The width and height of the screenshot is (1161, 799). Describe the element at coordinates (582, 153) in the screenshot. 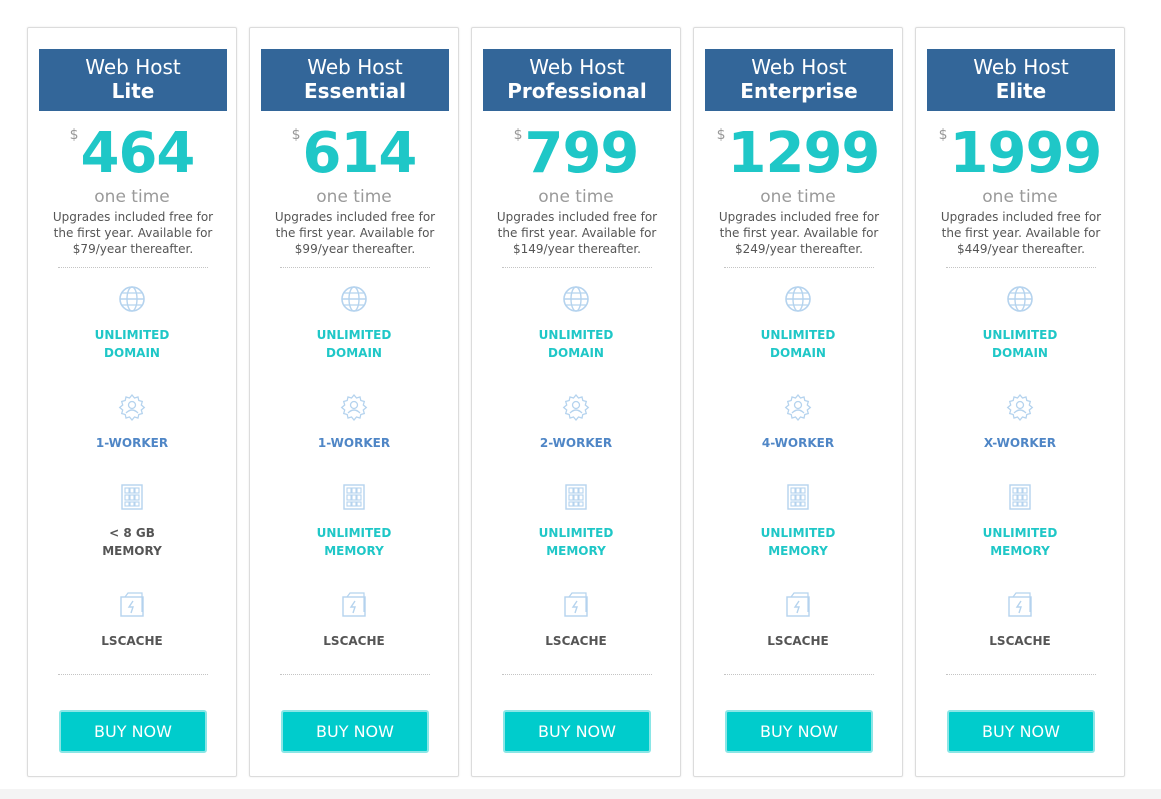

I see `price-amount: 799` at that location.